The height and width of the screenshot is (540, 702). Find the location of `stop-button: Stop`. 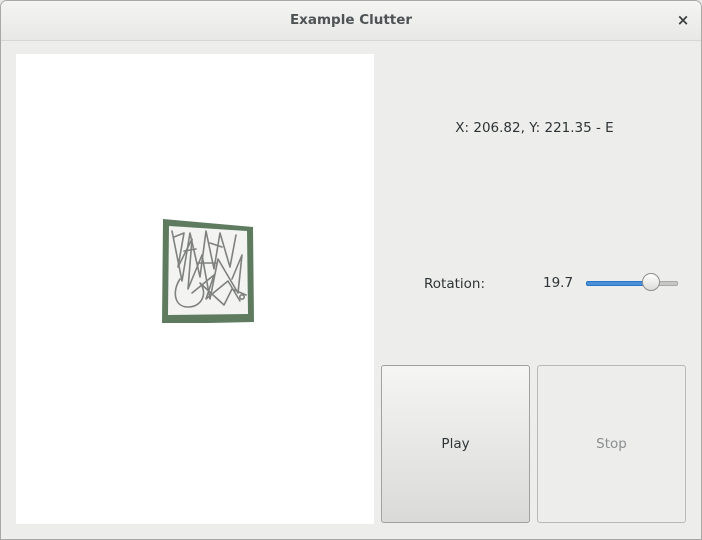

stop-button: Stop is located at coordinates (611, 444).